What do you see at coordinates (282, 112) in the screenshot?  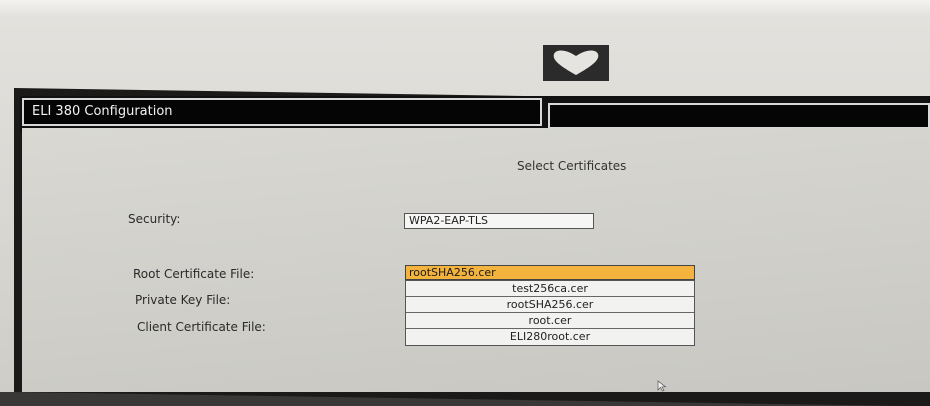 I see `window-title: ELI 380 Configuration` at bounding box center [282, 112].